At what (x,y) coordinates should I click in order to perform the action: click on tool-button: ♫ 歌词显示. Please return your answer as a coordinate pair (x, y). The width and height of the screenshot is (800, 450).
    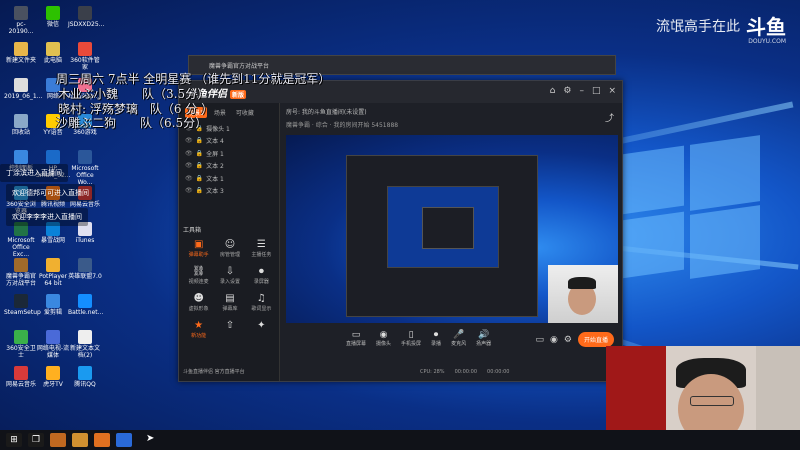
    Looking at the image, I should click on (261, 302).